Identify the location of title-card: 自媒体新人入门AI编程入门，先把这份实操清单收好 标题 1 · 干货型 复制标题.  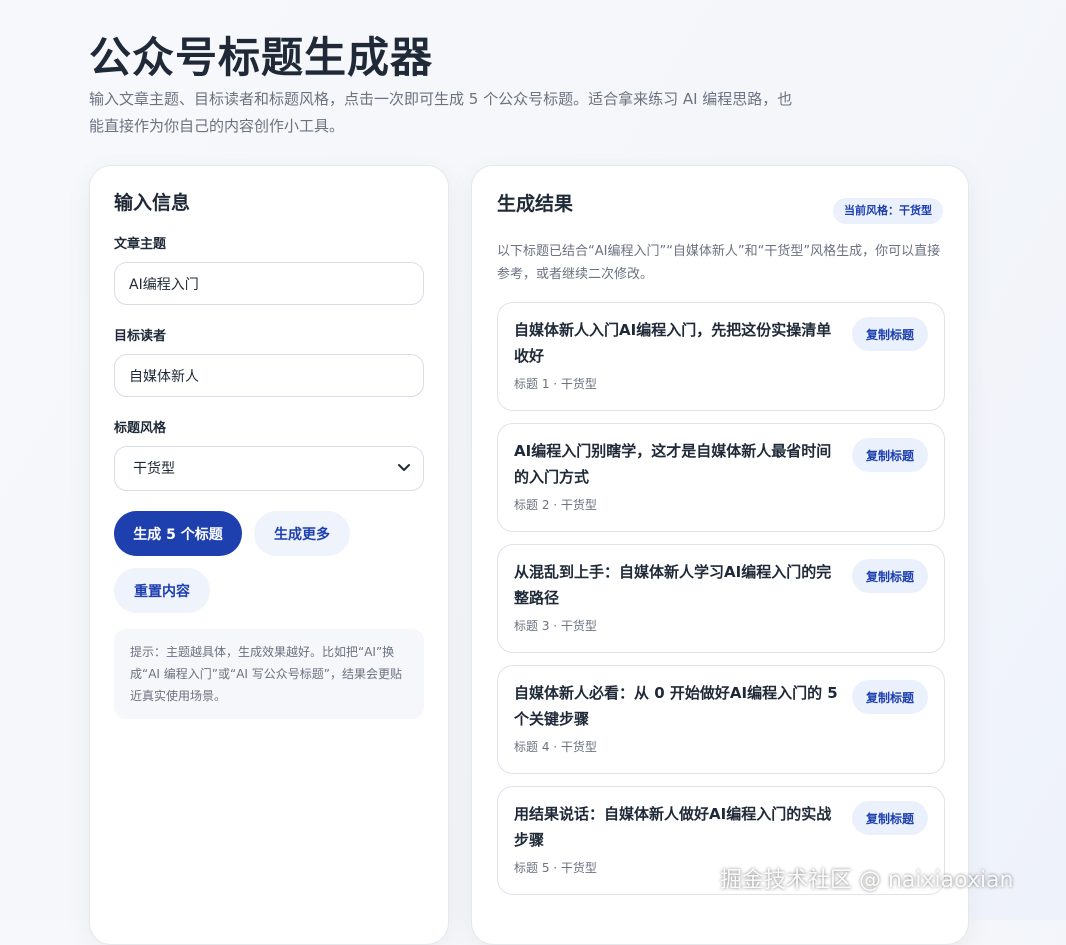
(721, 356).